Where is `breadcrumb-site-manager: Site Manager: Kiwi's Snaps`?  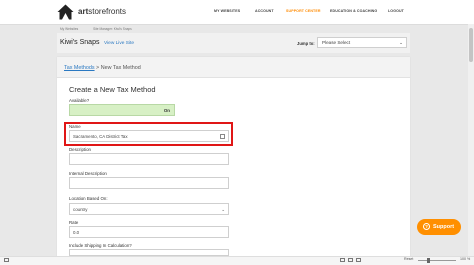 breadcrumb-site-manager: Site Manager: Kiwi's Snaps is located at coordinates (112, 29).